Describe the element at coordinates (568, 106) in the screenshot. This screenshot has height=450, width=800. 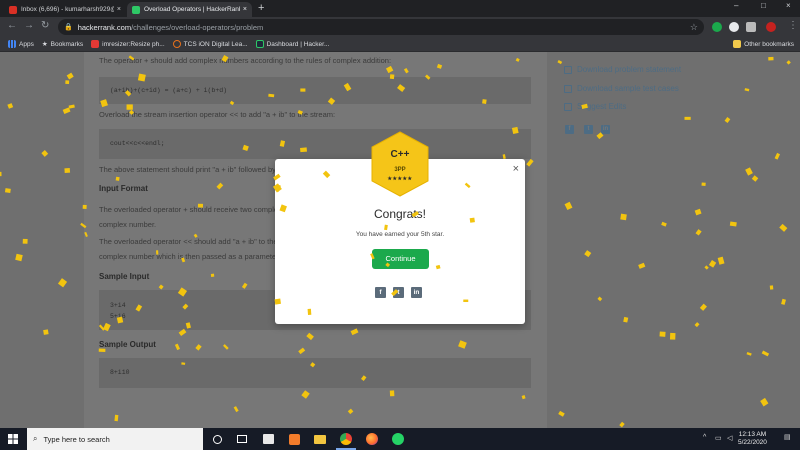
I see `edit-icon` at that location.